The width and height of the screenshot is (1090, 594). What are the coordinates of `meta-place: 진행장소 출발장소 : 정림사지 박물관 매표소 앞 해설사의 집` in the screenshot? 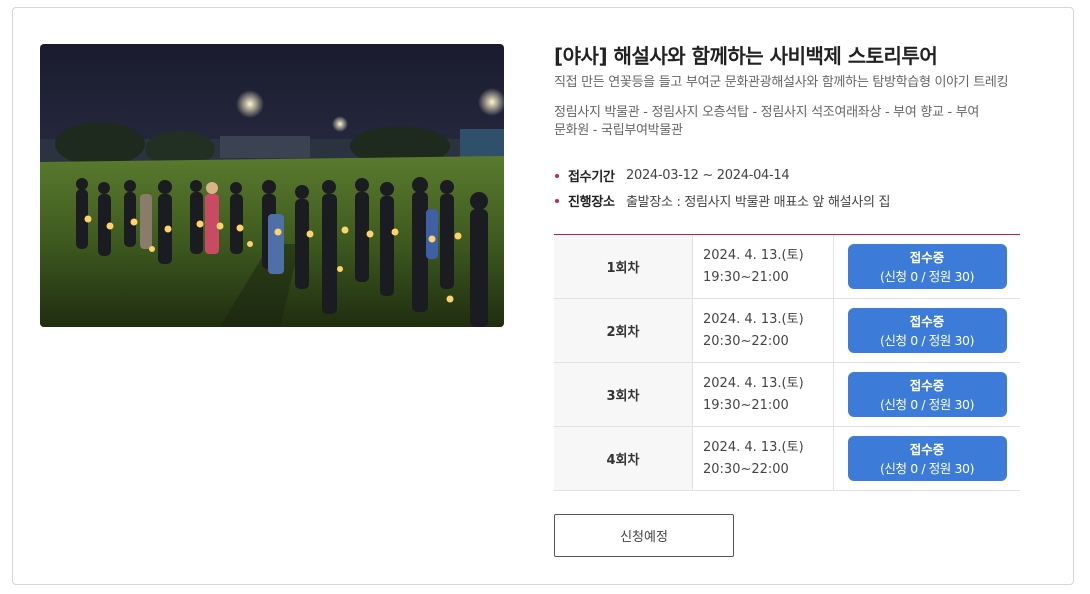 It's located at (794, 200).